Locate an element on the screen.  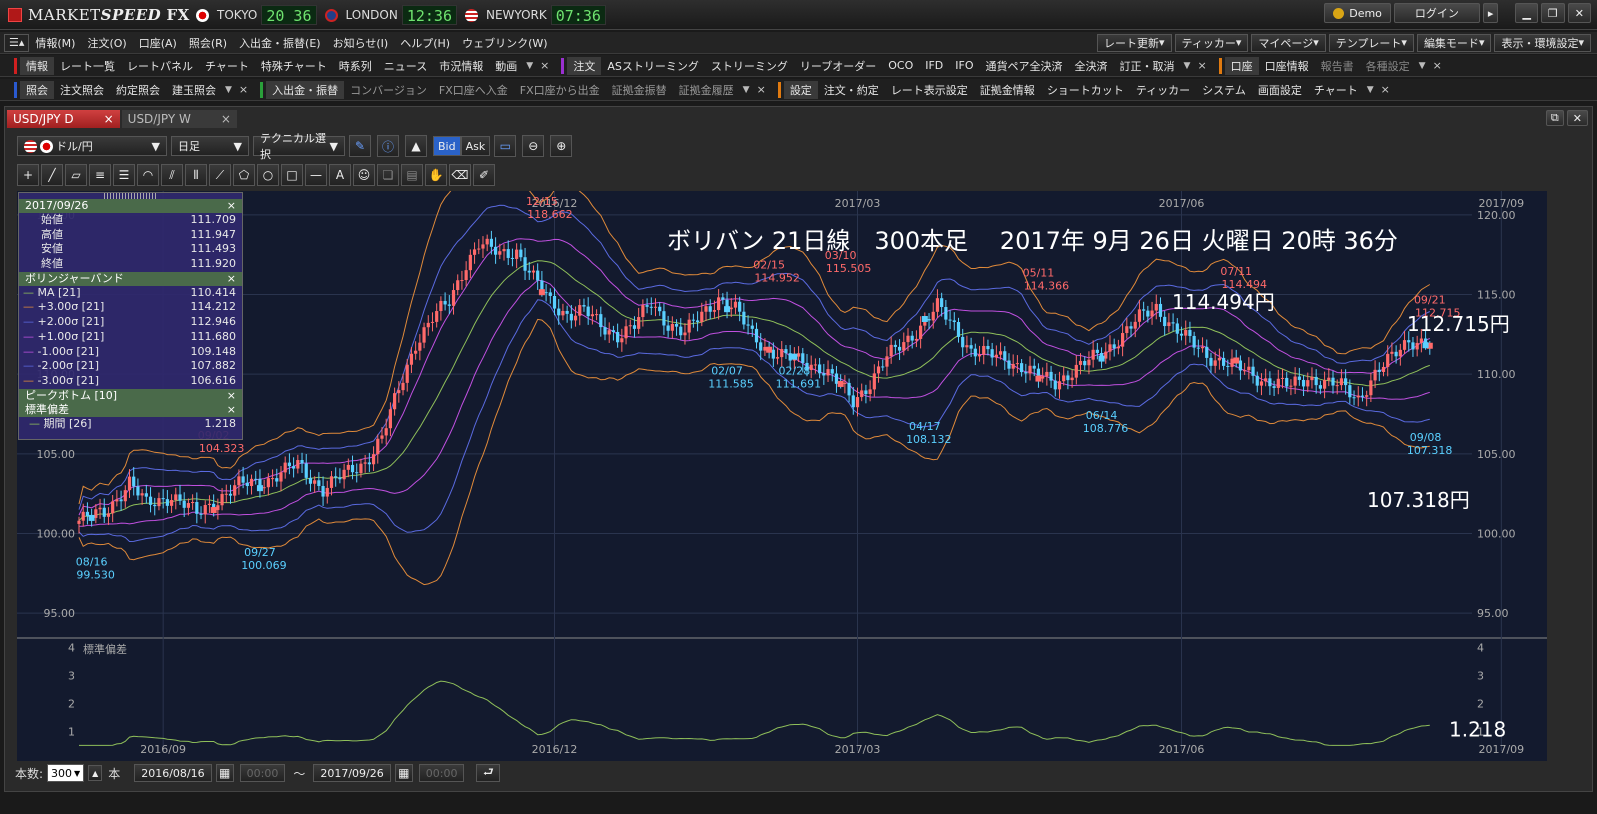
order-group-more-icon: ▼ is located at coordinates (1187, 66).